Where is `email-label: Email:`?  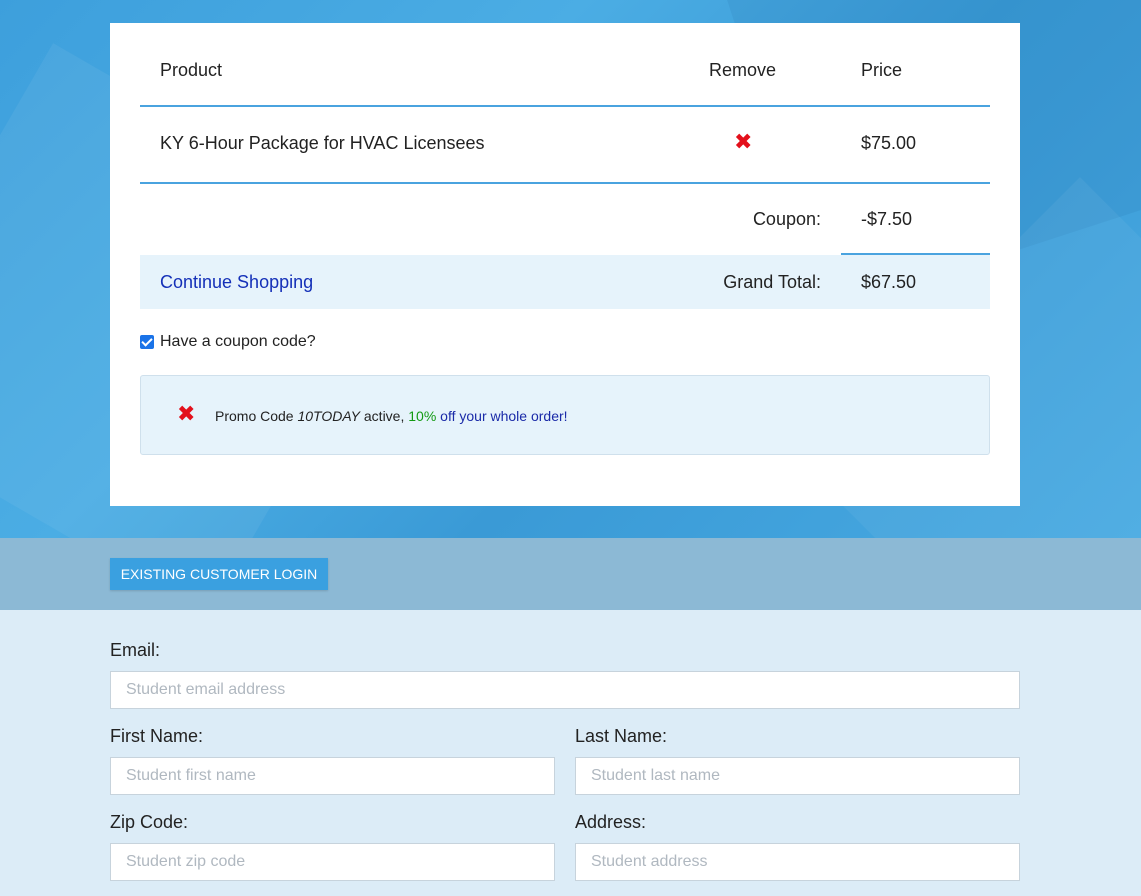
email-label: Email: is located at coordinates (135, 650).